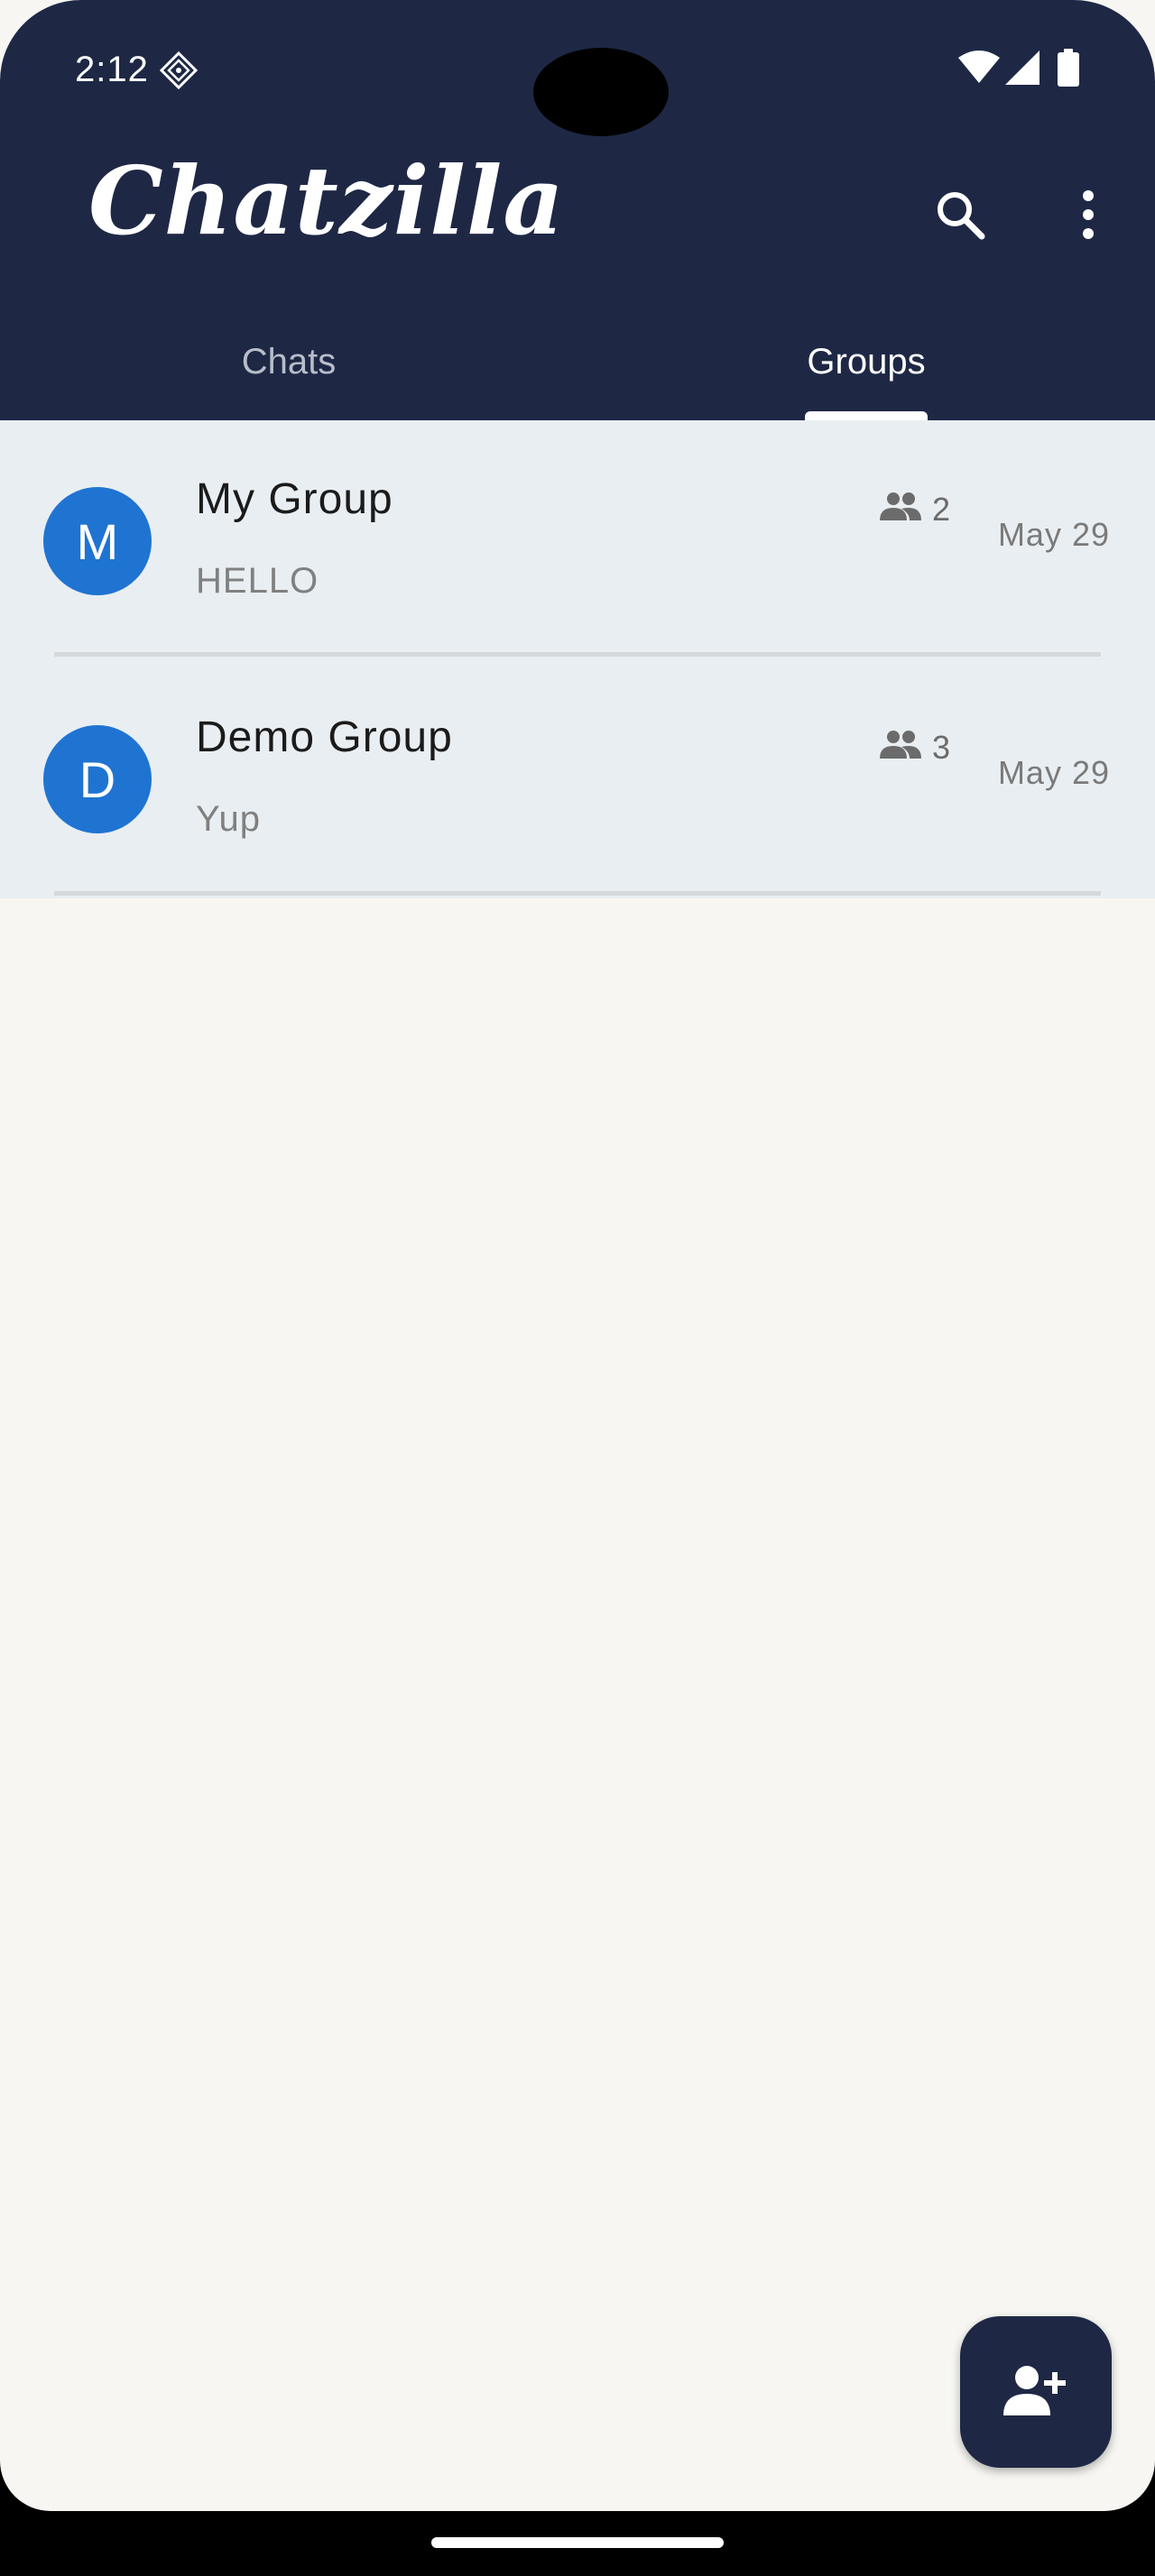  I want to click on member-count: 2, so click(915, 510).